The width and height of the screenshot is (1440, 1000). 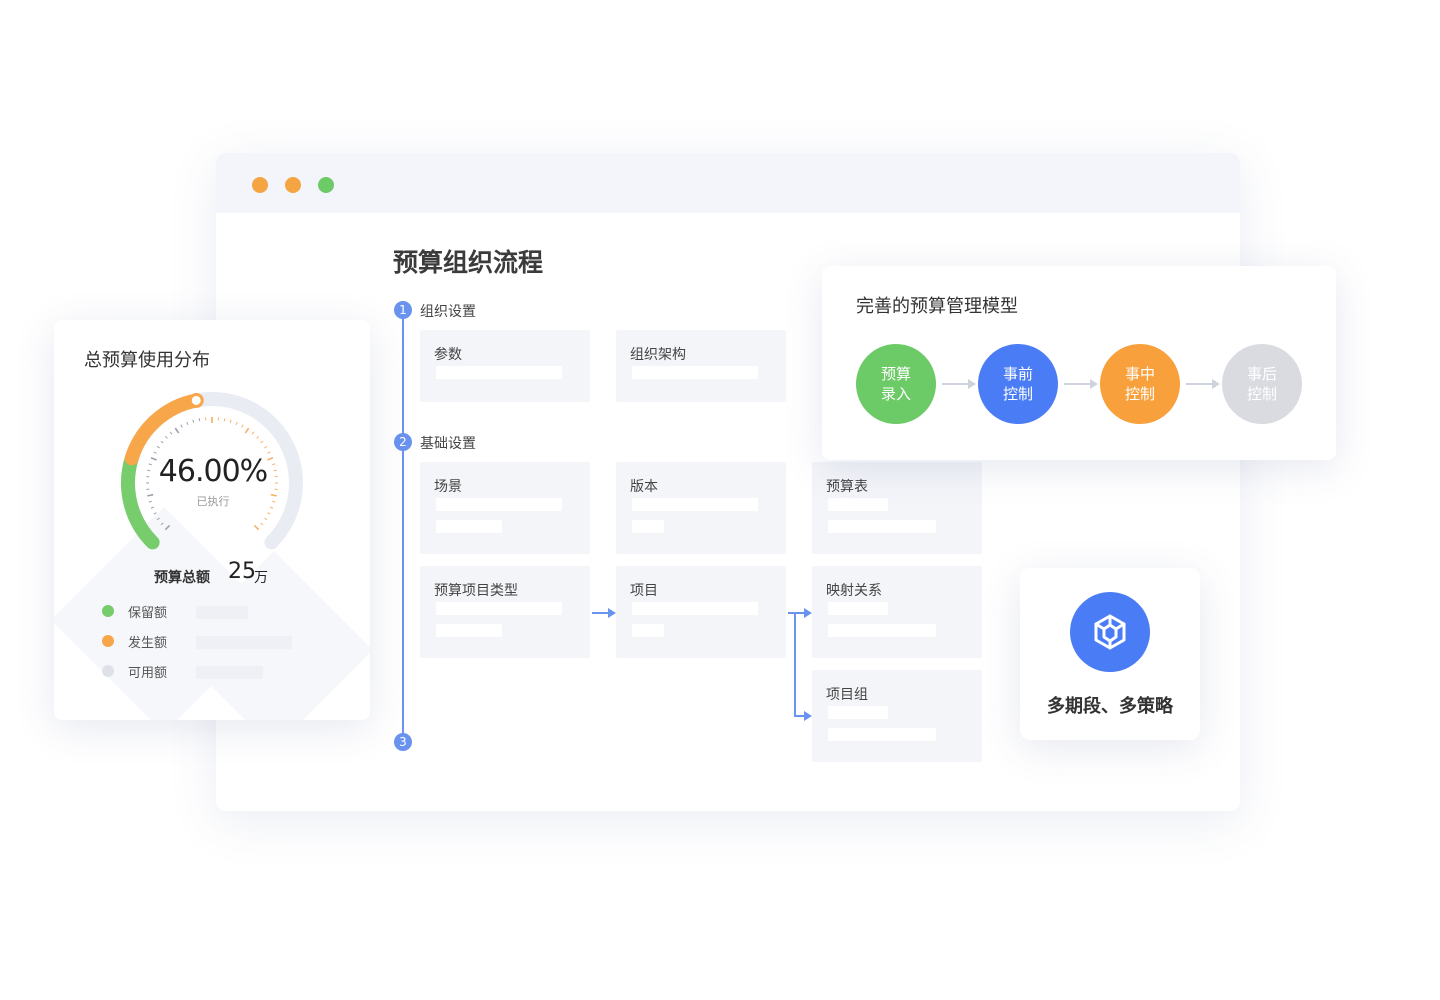 What do you see at coordinates (795, 664) in the screenshot?
I see `branch-line` at bounding box center [795, 664].